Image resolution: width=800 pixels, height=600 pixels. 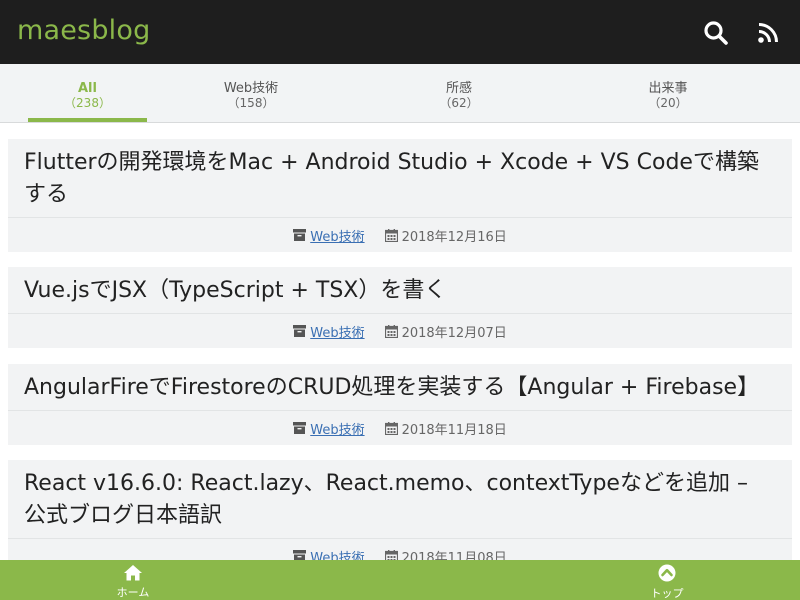 What do you see at coordinates (458, 88) in the screenshot?
I see `tab-label: 所感` at bounding box center [458, 88].